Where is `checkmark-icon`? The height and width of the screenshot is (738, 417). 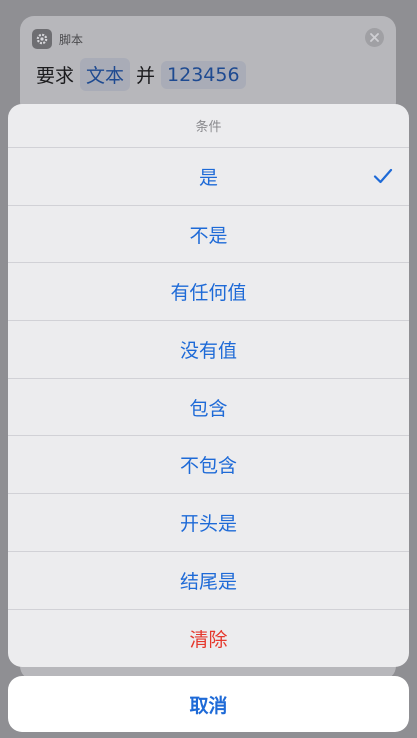 checkmark-icon is located at coordinates (383, 176).